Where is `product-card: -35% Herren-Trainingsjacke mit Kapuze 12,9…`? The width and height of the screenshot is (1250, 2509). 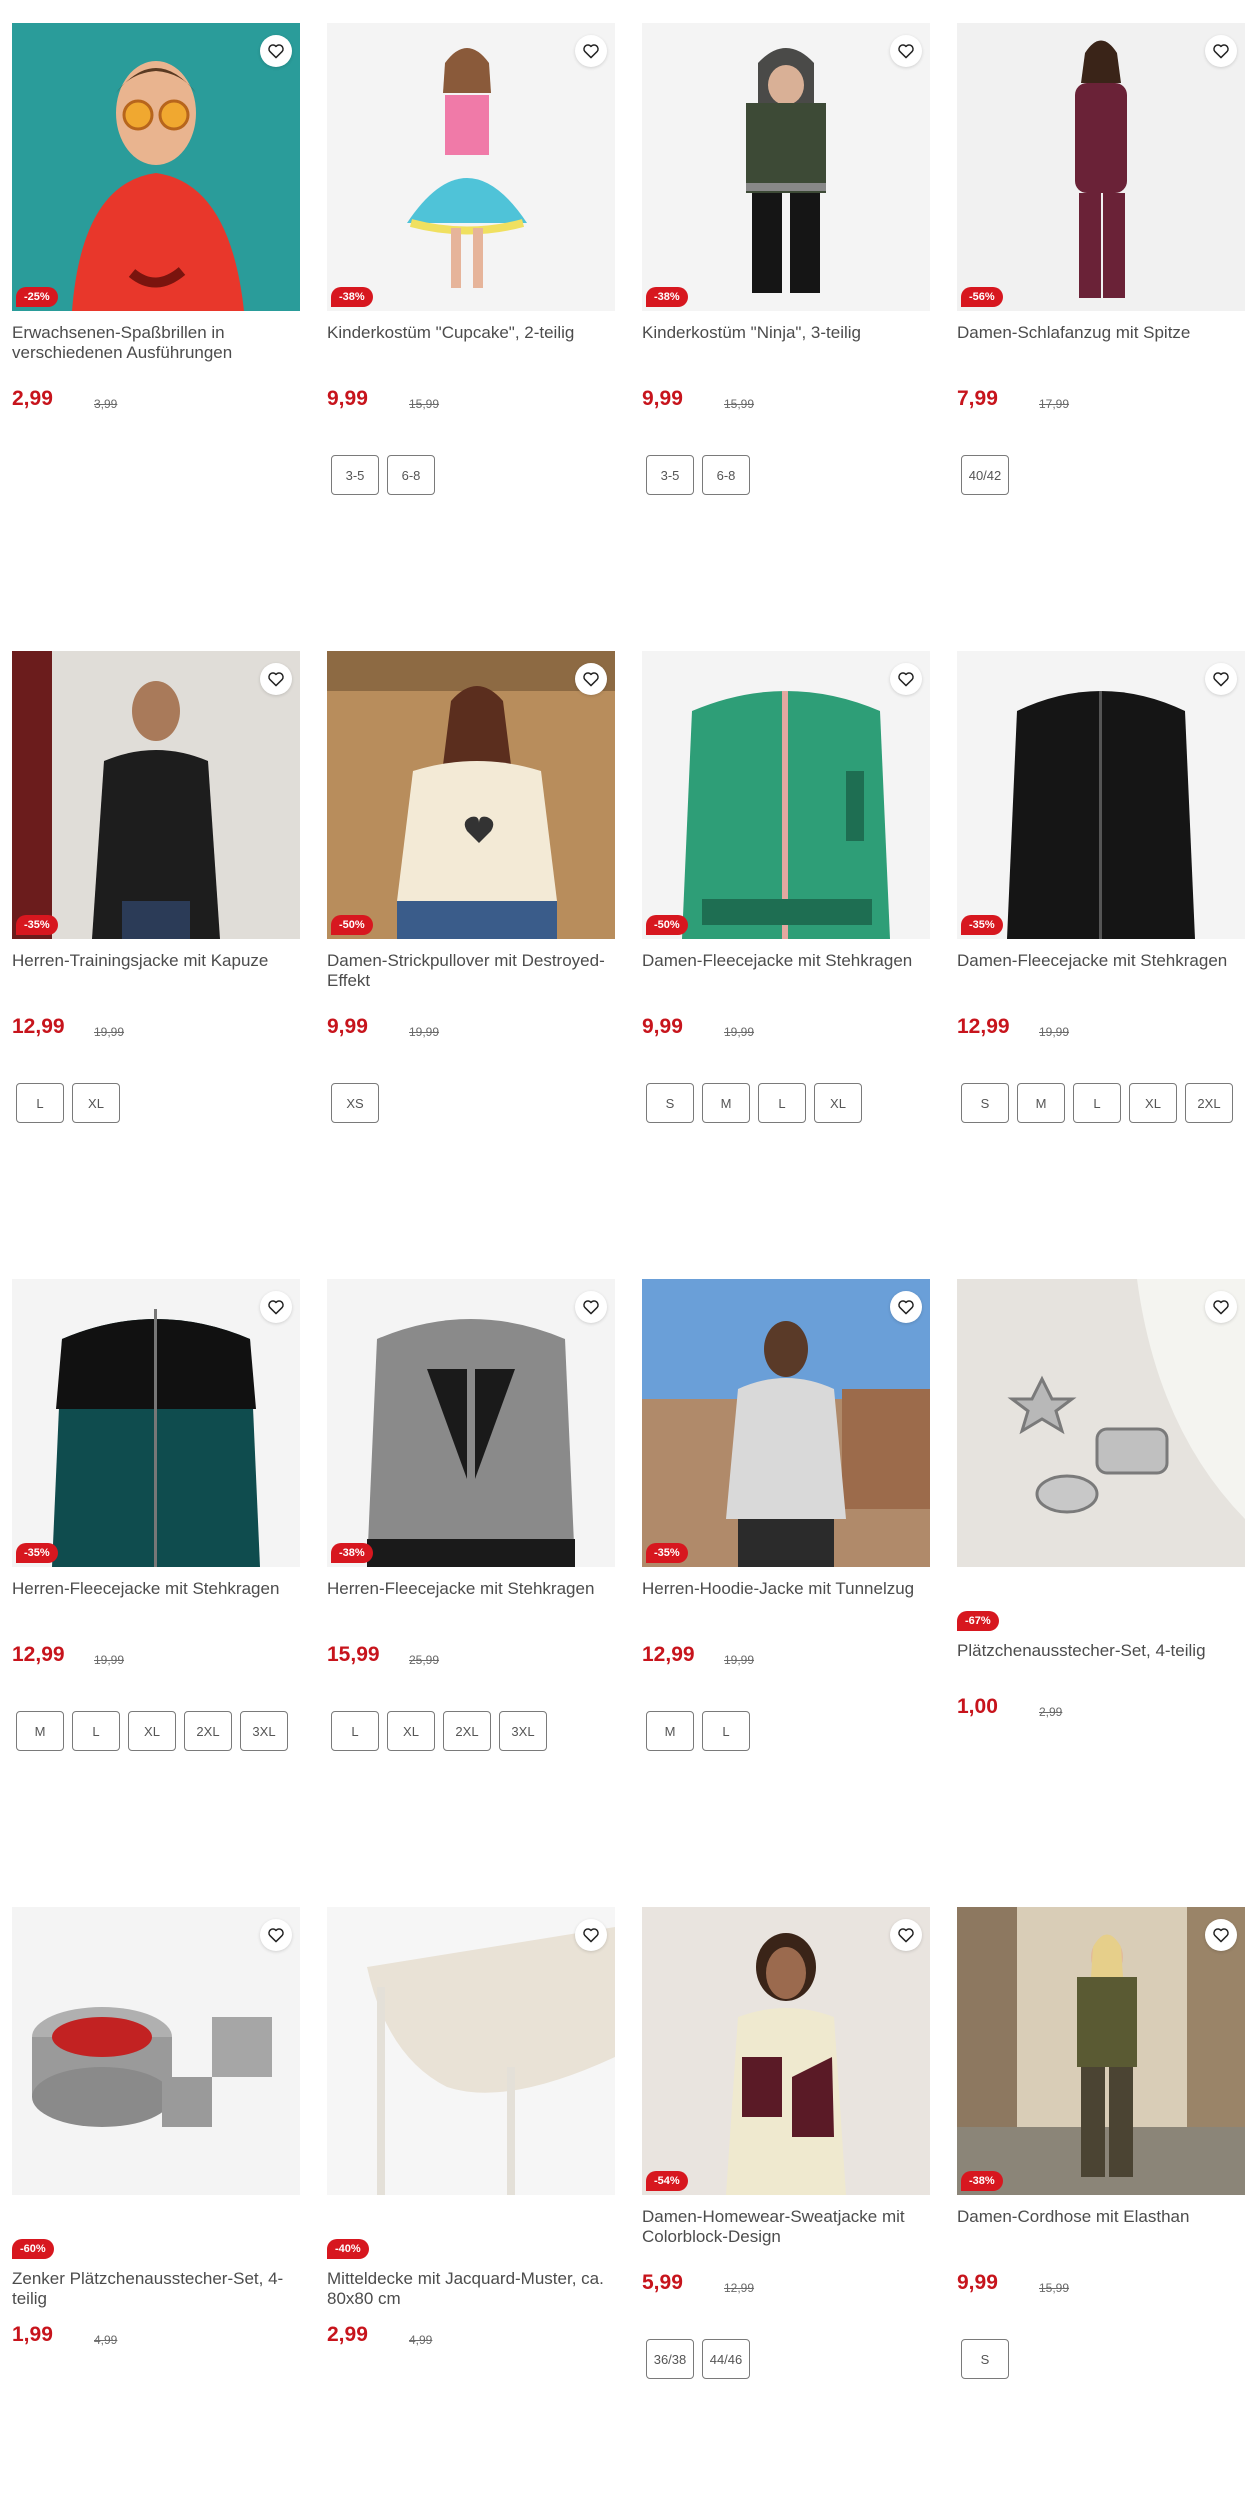 product-card: -35% Herren-Trainingsjacke mit Kapuze 12,9… is located at coordinates (156, 887).